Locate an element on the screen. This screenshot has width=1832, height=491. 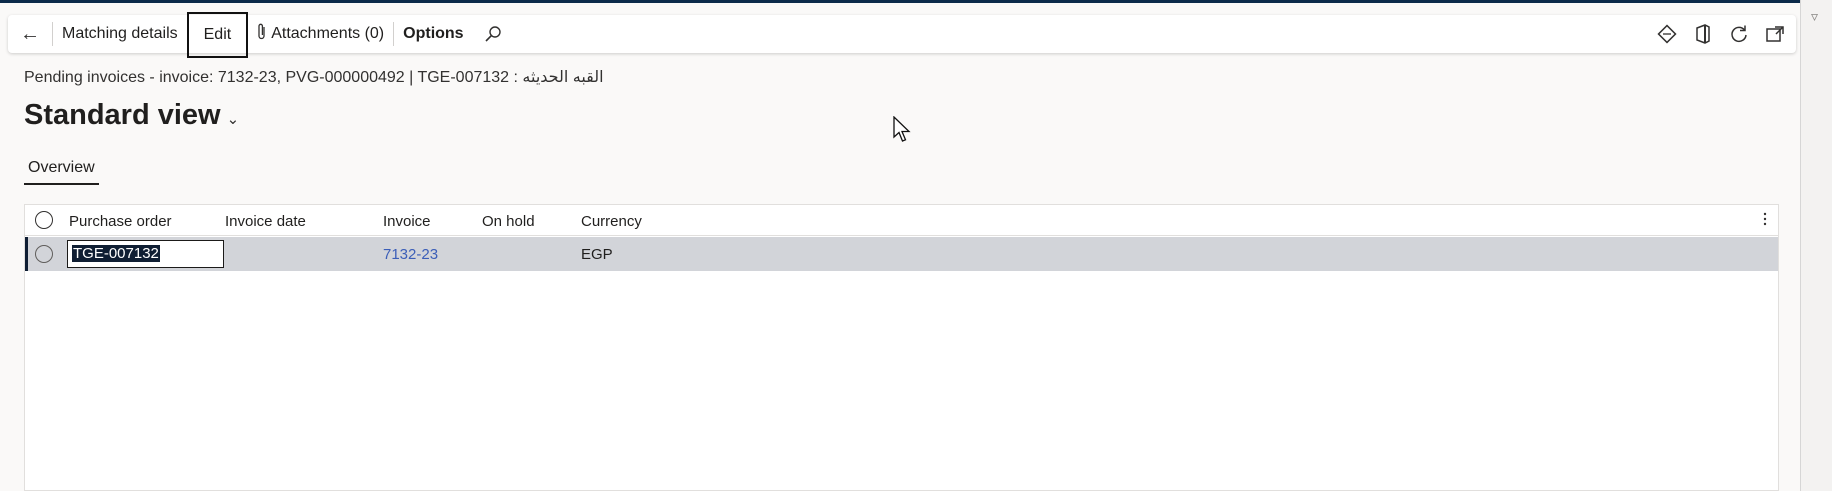
refresh-icon is located at coordinates (1739, 34).